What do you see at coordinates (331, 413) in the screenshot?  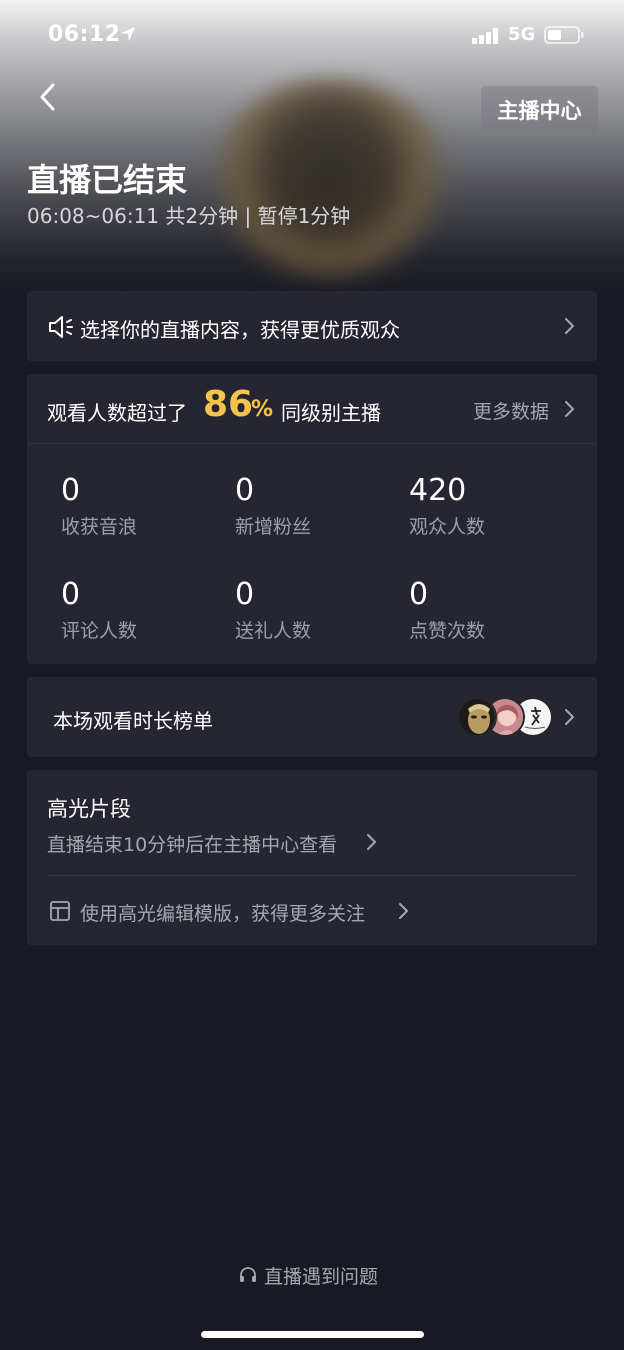 I see `rank-suffix: 同级别主播` at bounding box center [331, 413].